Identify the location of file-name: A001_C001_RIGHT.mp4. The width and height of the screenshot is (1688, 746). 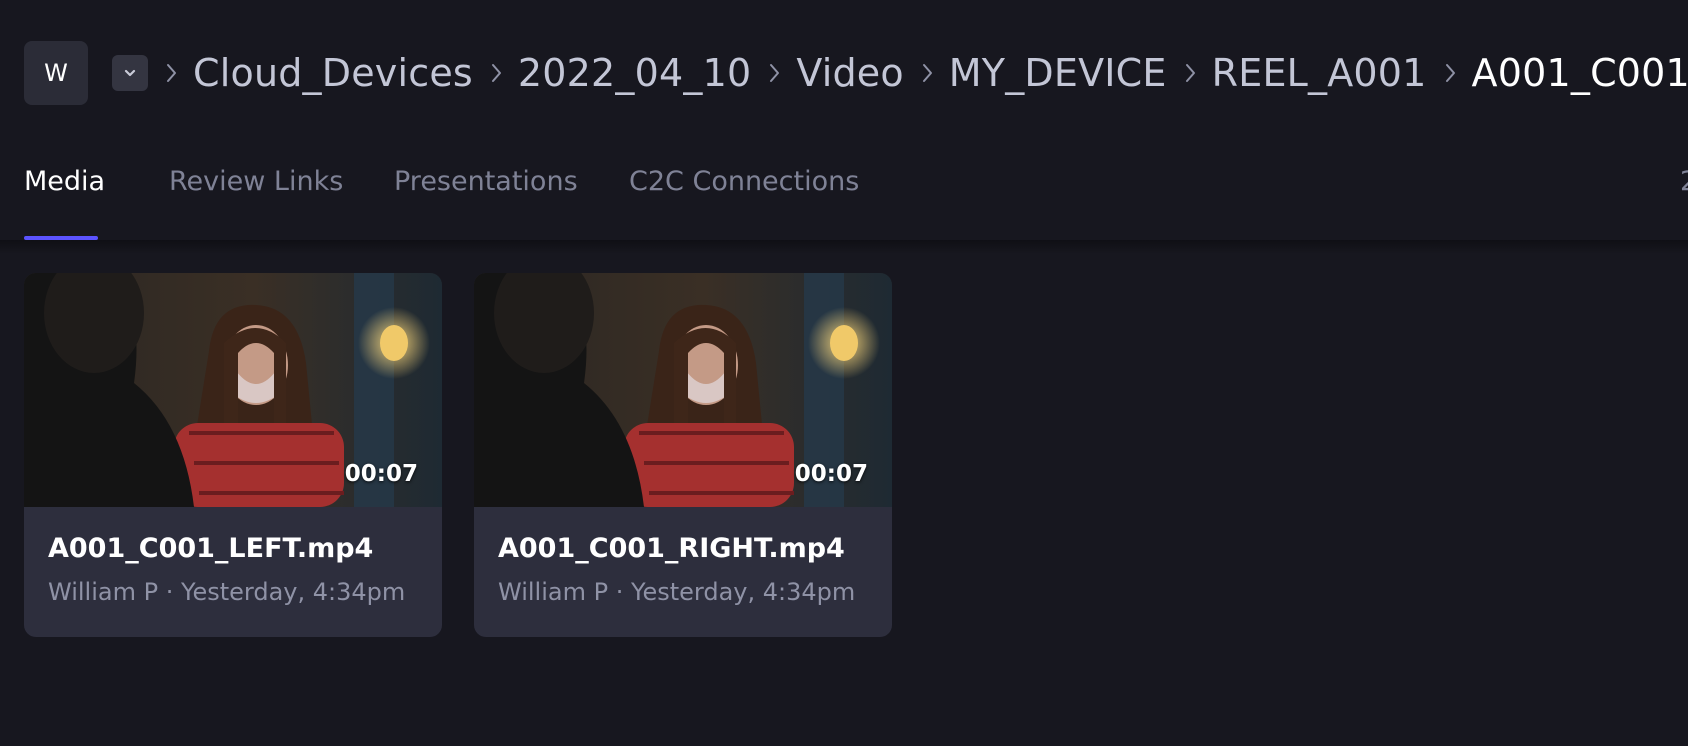
(683, 548).